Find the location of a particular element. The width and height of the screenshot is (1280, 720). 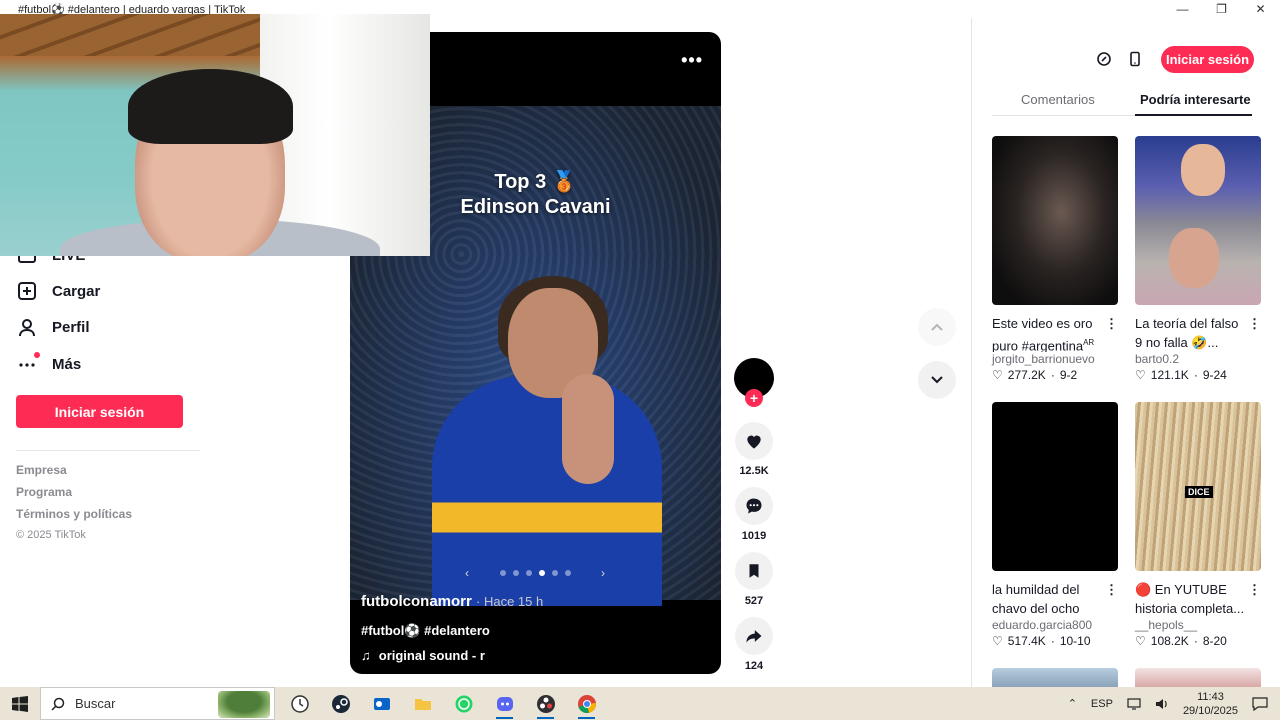

file-explorer-icon is located at coordinates (422, 703).